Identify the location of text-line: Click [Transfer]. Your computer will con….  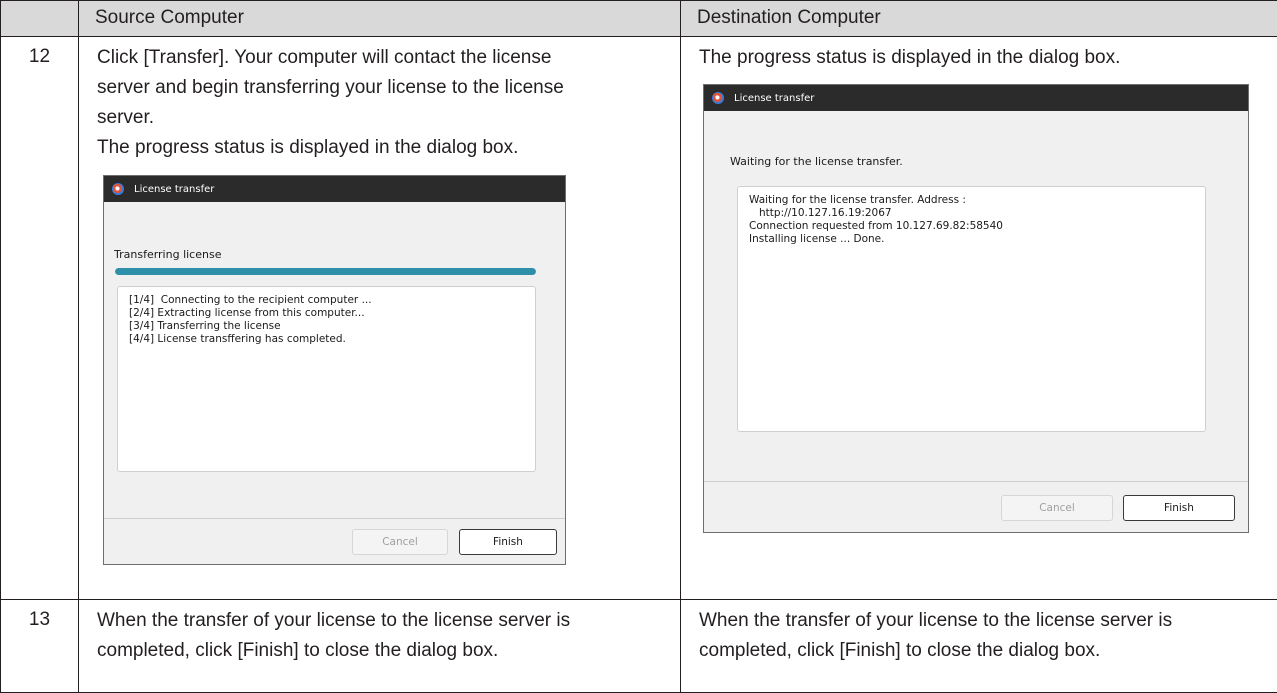
(324, 57).